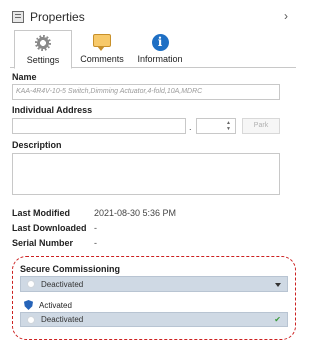 The width and height of the screenshot is (320, 343). I want to click on gear-icon, so click(43, 43).